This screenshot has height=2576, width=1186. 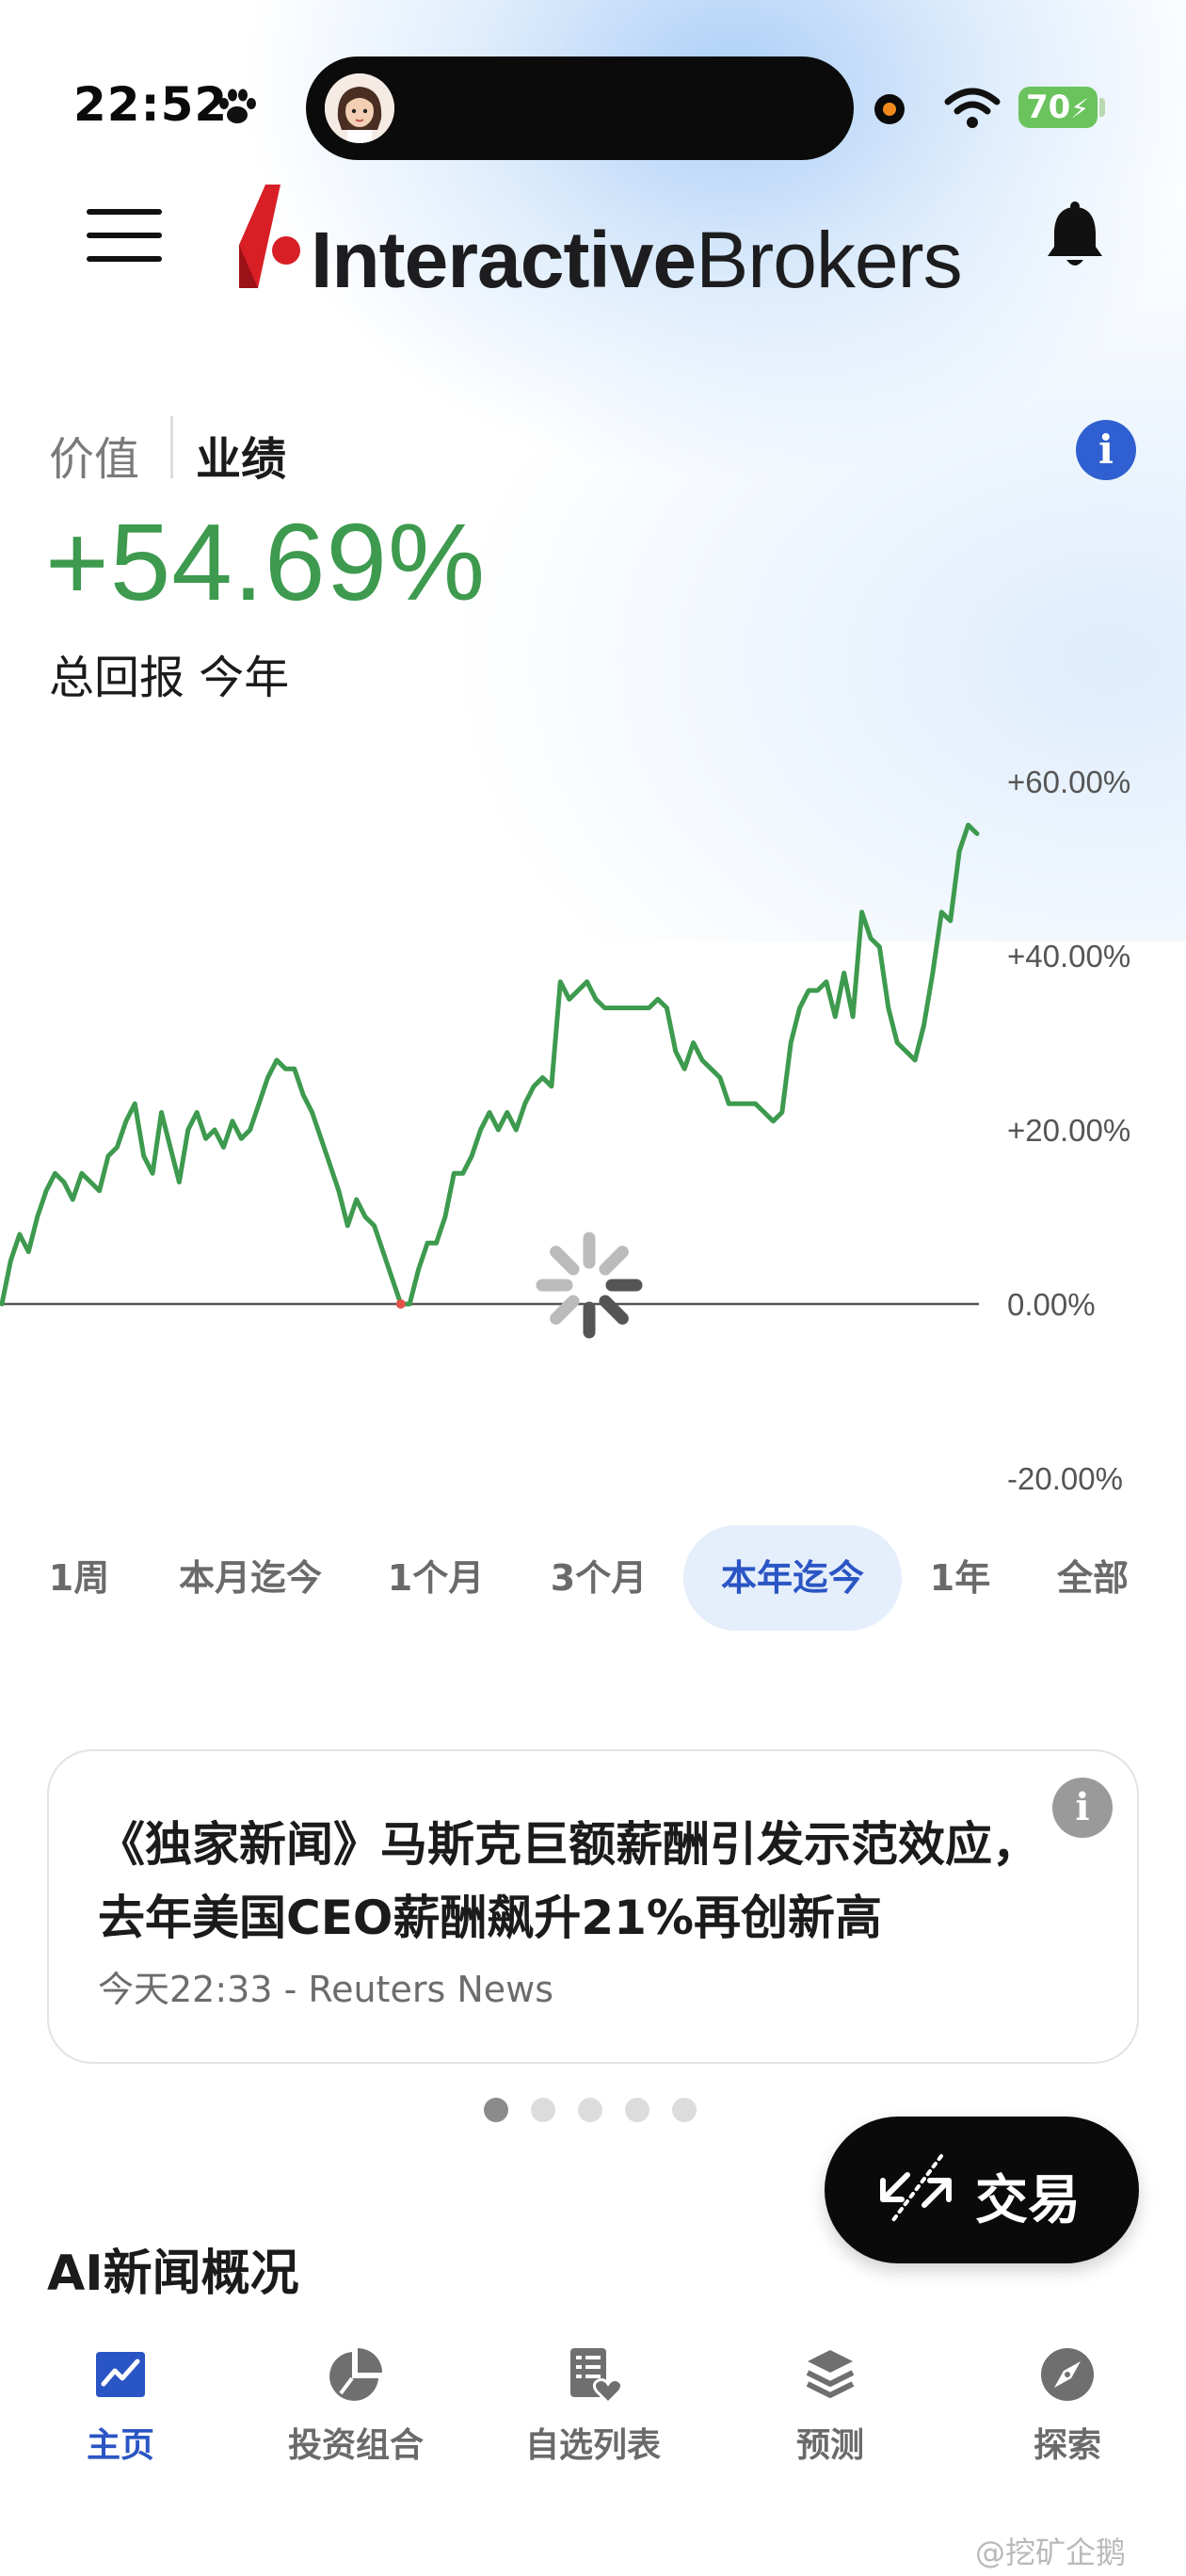 I want to click on battery-level: 70, so click(x=1048, y=107).